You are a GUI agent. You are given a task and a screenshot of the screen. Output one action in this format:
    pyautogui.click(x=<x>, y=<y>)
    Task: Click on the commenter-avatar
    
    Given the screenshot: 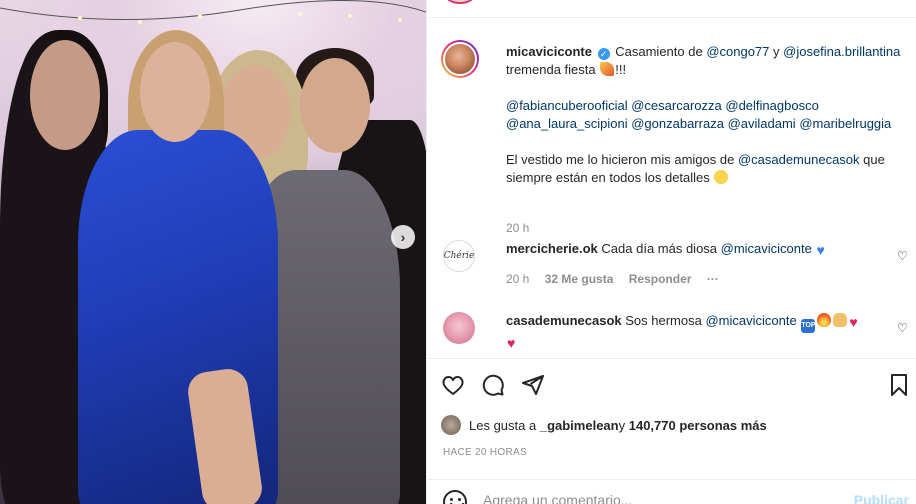 What is the action you would take?
    pyautogui.click(x=459, y=328)
    